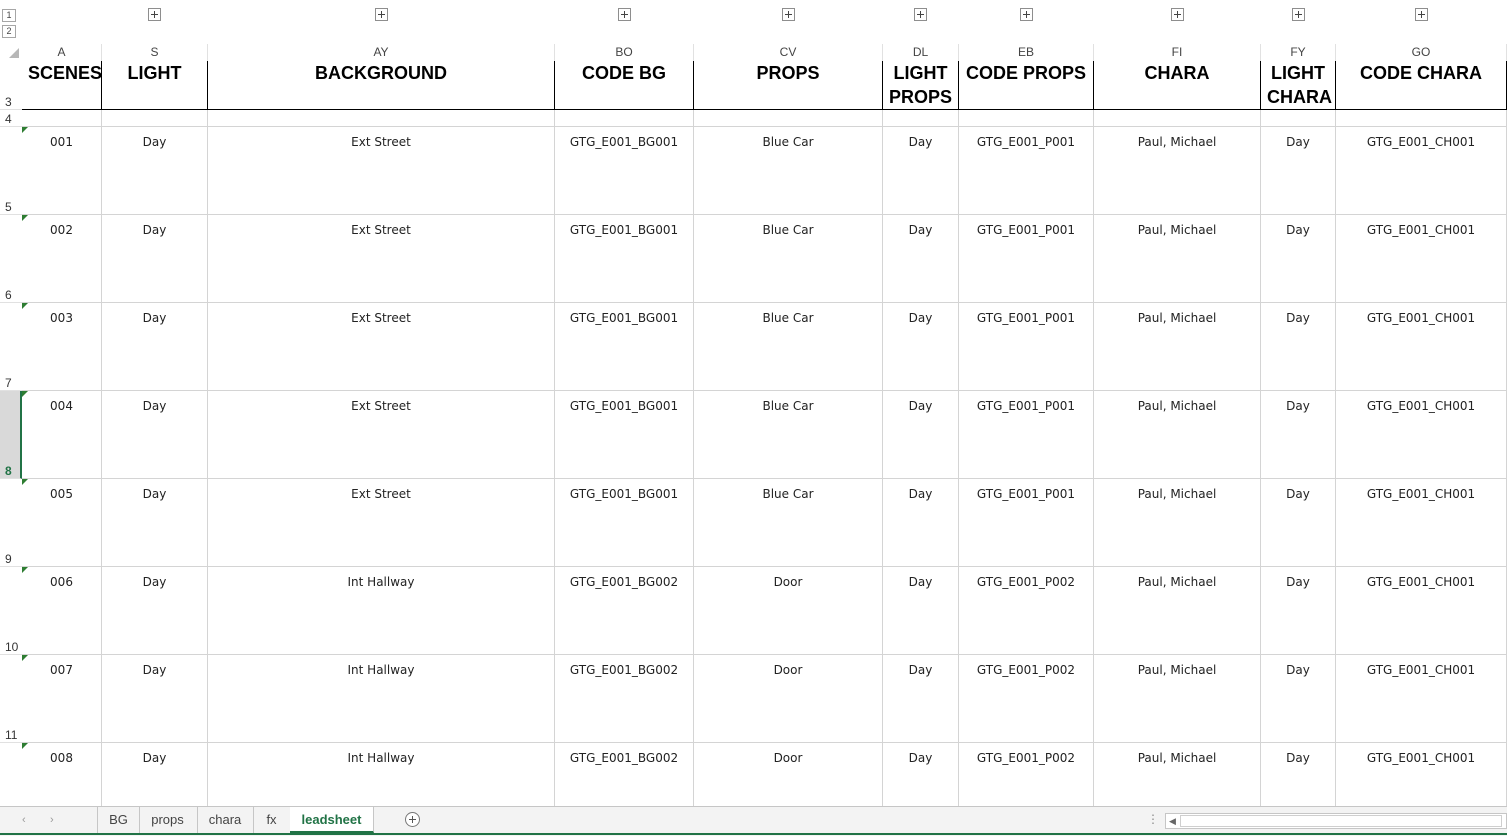 Image resolution: width=1507 pixels, height=836 pixels. I want to click on header-cell-background: BACKGROUND, so click(381, 85).